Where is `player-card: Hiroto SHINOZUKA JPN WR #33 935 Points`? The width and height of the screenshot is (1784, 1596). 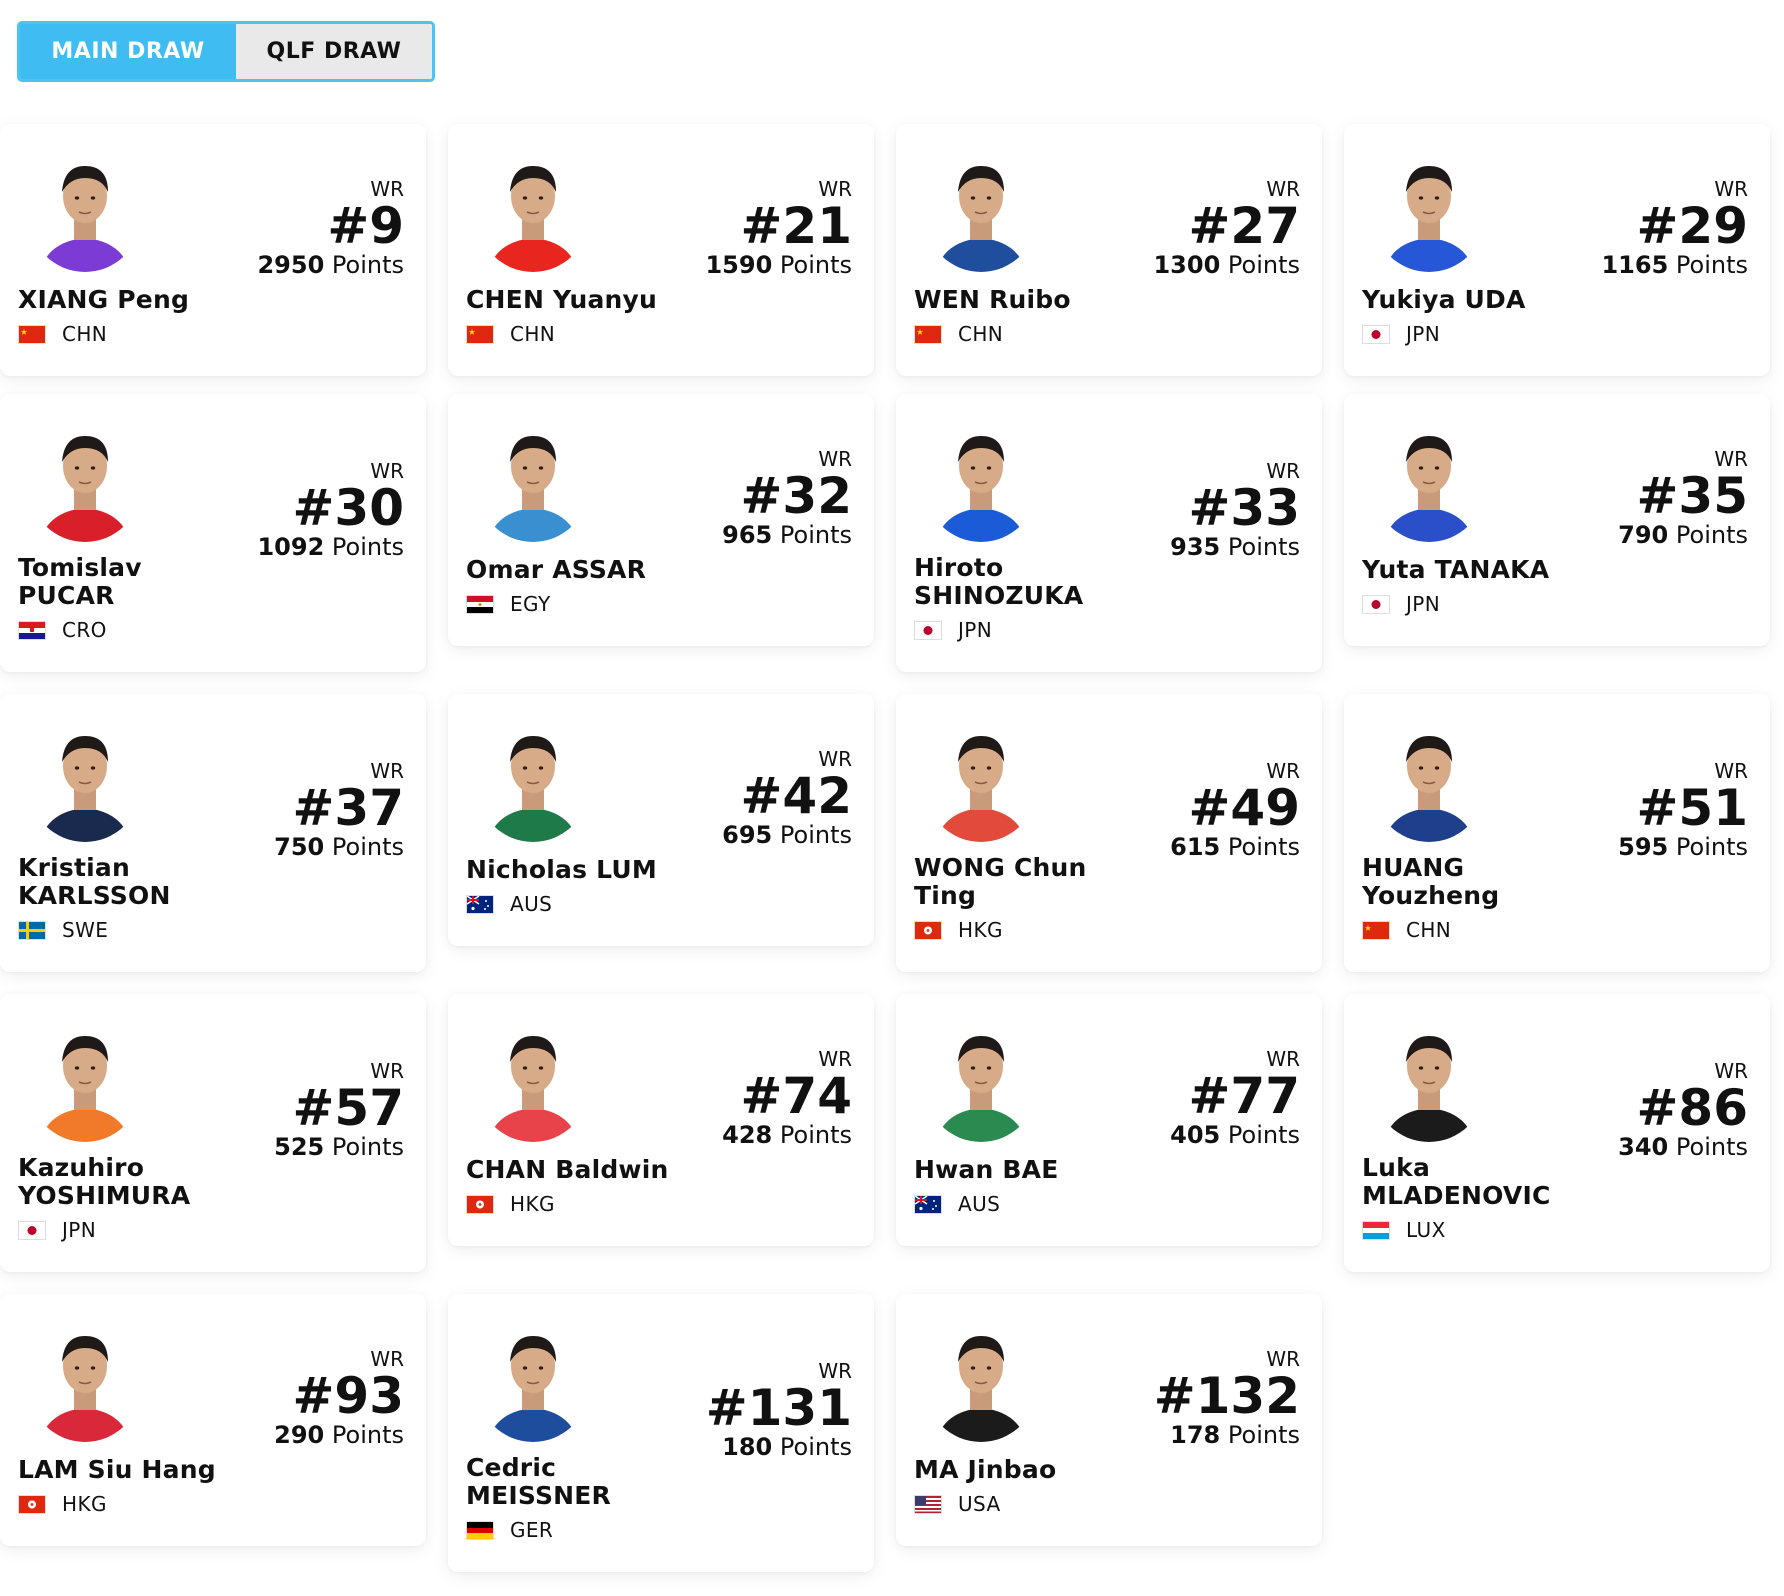 player-card: Hiroto SHINOZUKA JPN WR #33 935 Points is located at coordinates (1109, 533).